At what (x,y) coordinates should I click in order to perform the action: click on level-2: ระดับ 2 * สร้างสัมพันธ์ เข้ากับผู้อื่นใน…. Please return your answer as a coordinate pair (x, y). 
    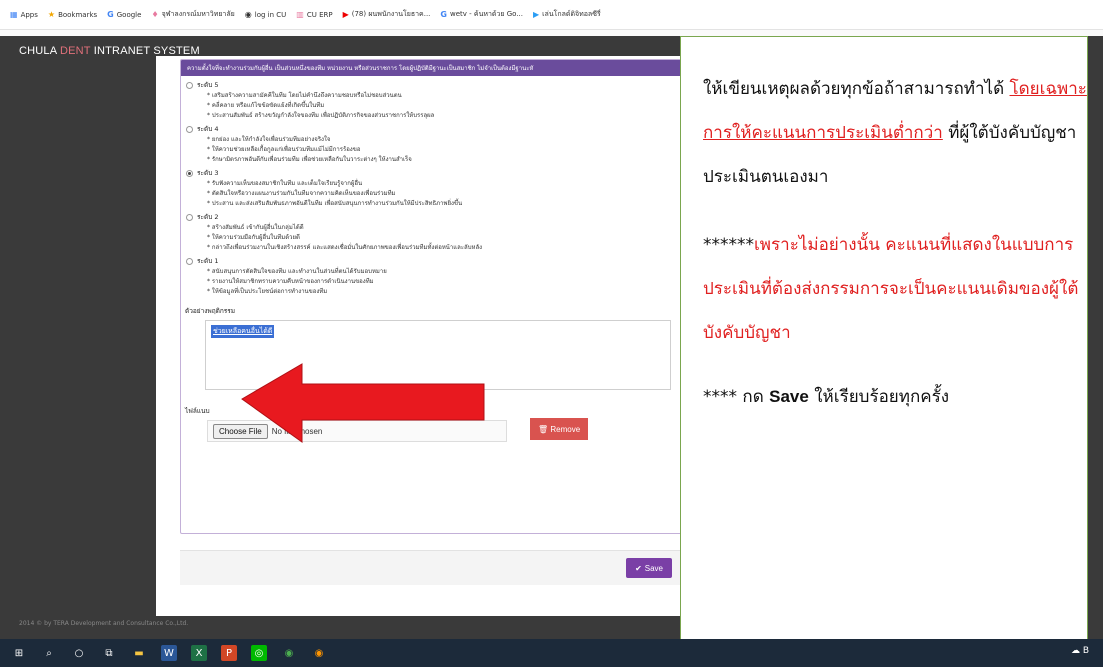
    Looking at the image, I should click on (433, 232).